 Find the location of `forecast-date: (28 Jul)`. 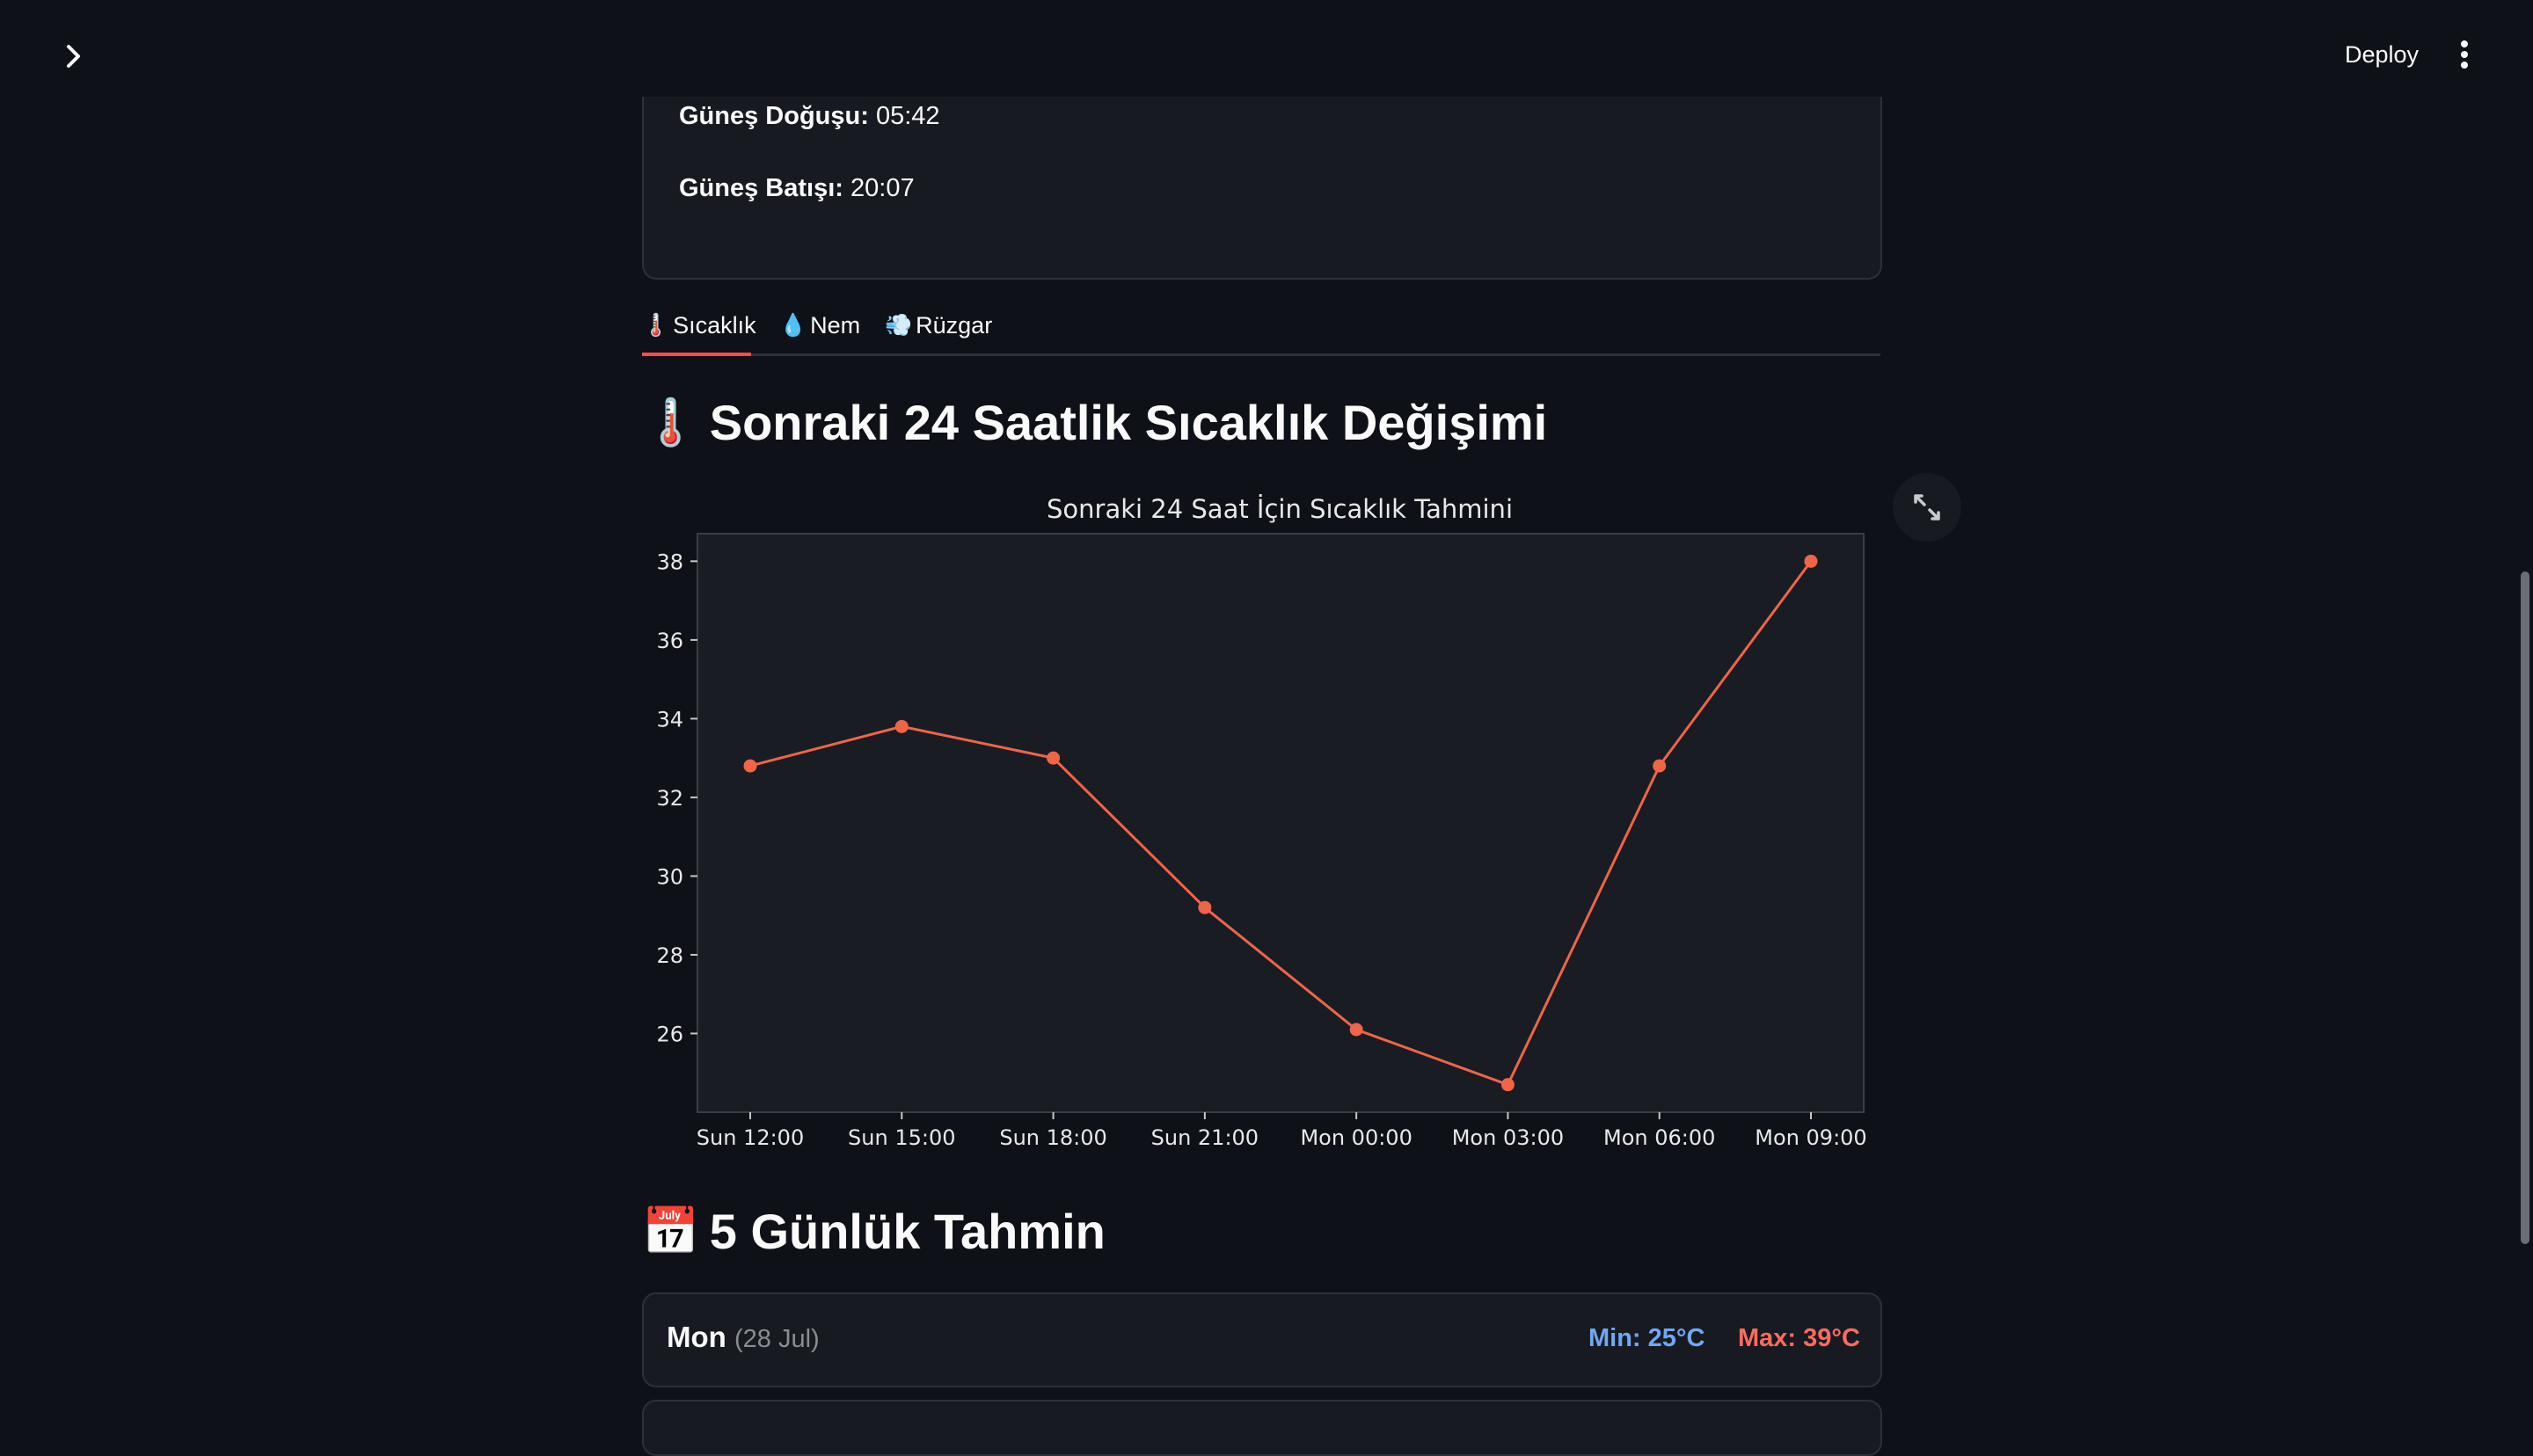

forecast-date: (28 Jul) is located at coordinates (777, 1339).